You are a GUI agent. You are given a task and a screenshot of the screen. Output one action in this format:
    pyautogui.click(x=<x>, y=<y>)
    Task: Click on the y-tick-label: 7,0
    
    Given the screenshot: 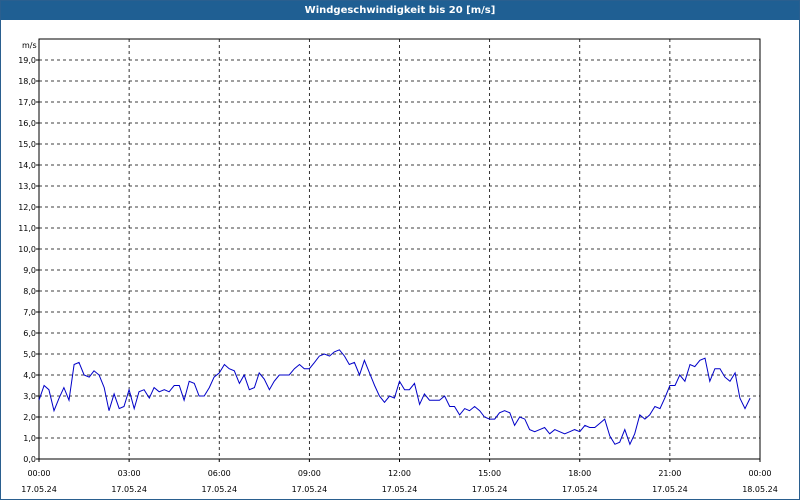 What is the action you would take?
    pyautogui.click(x=29, y=312)
    